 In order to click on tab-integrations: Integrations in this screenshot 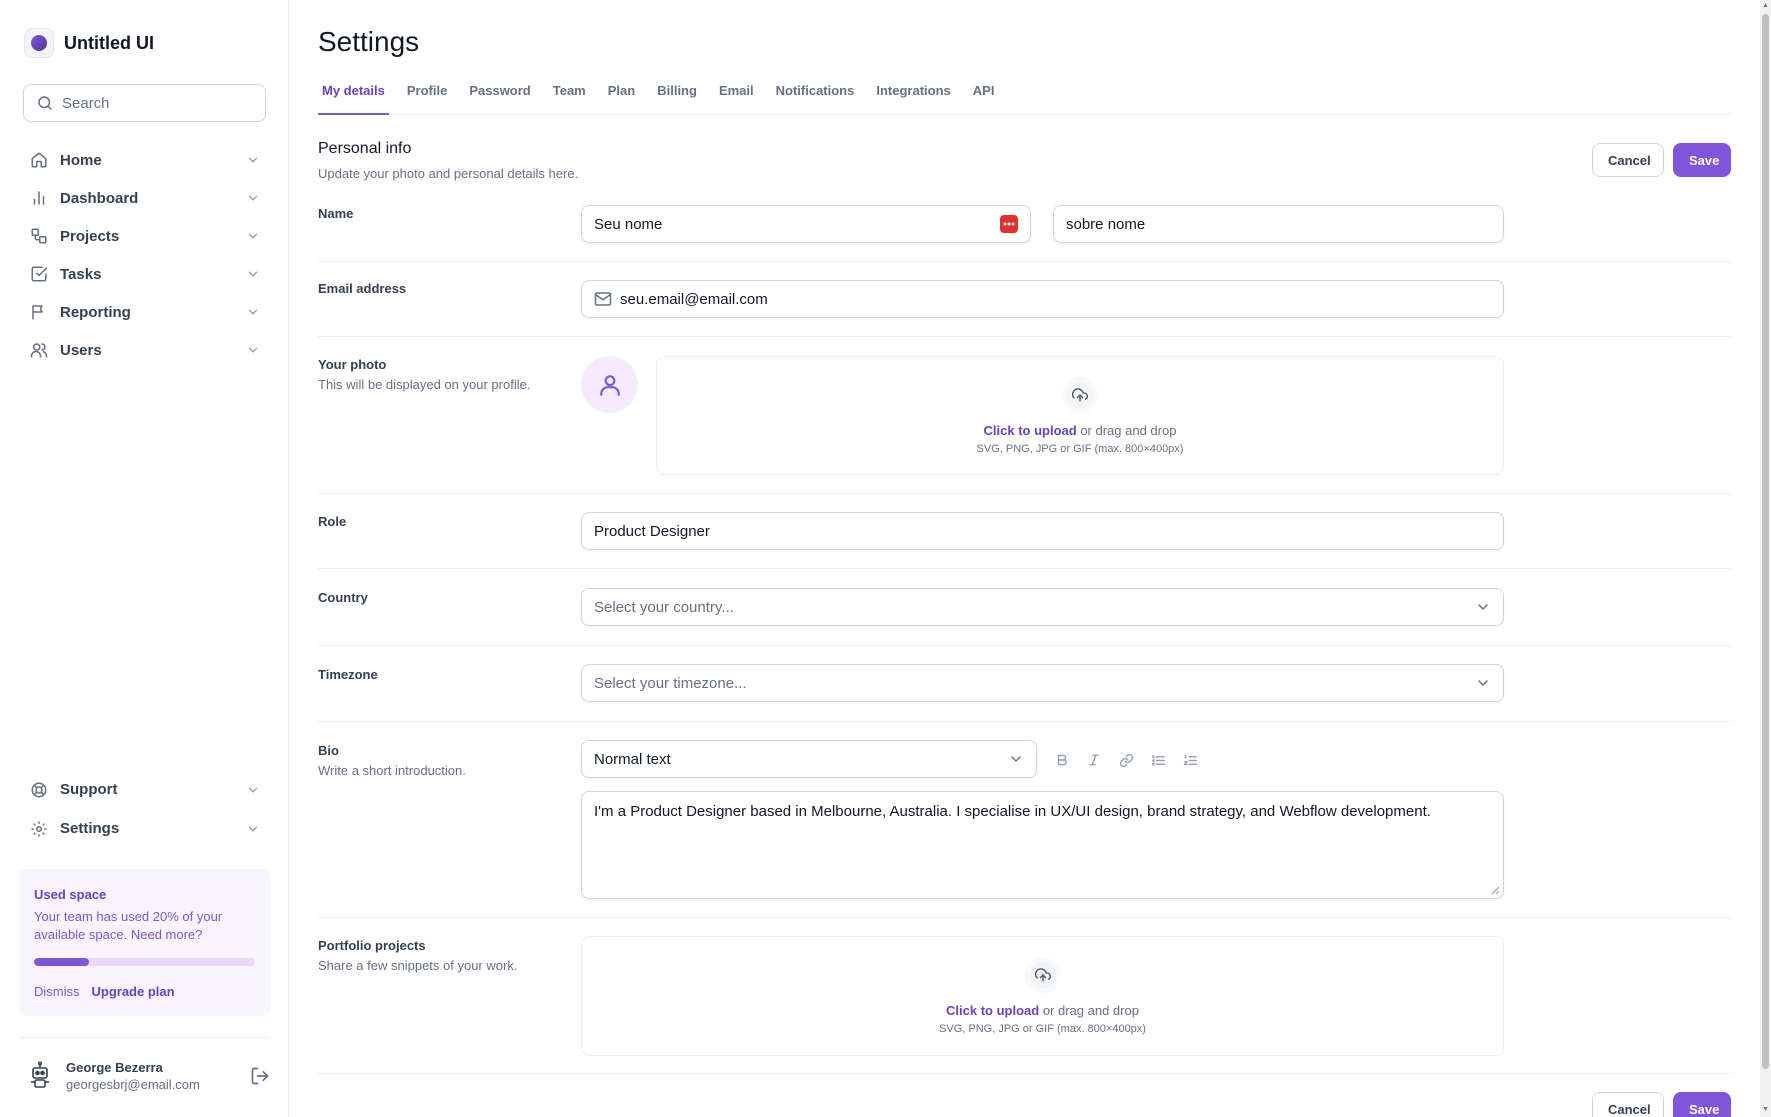, I will do `click(913, 96)`.